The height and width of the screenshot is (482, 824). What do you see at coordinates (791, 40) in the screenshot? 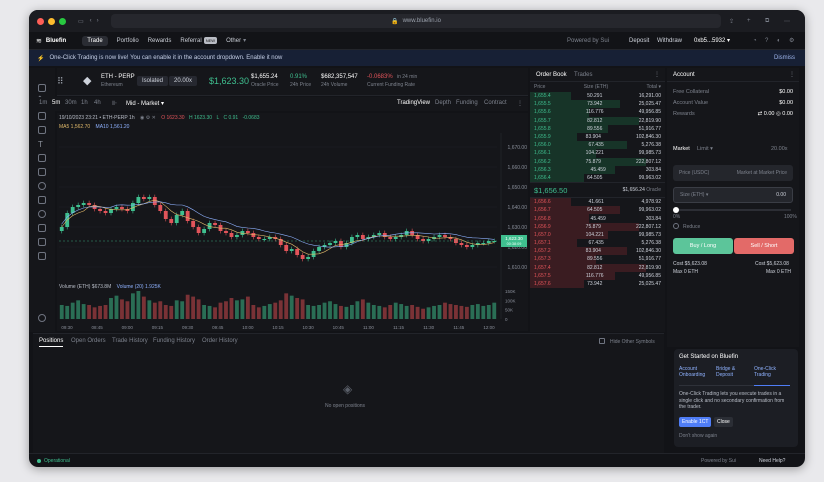
I see `gear-icon: ⚙` at bounding box center [791, 40].